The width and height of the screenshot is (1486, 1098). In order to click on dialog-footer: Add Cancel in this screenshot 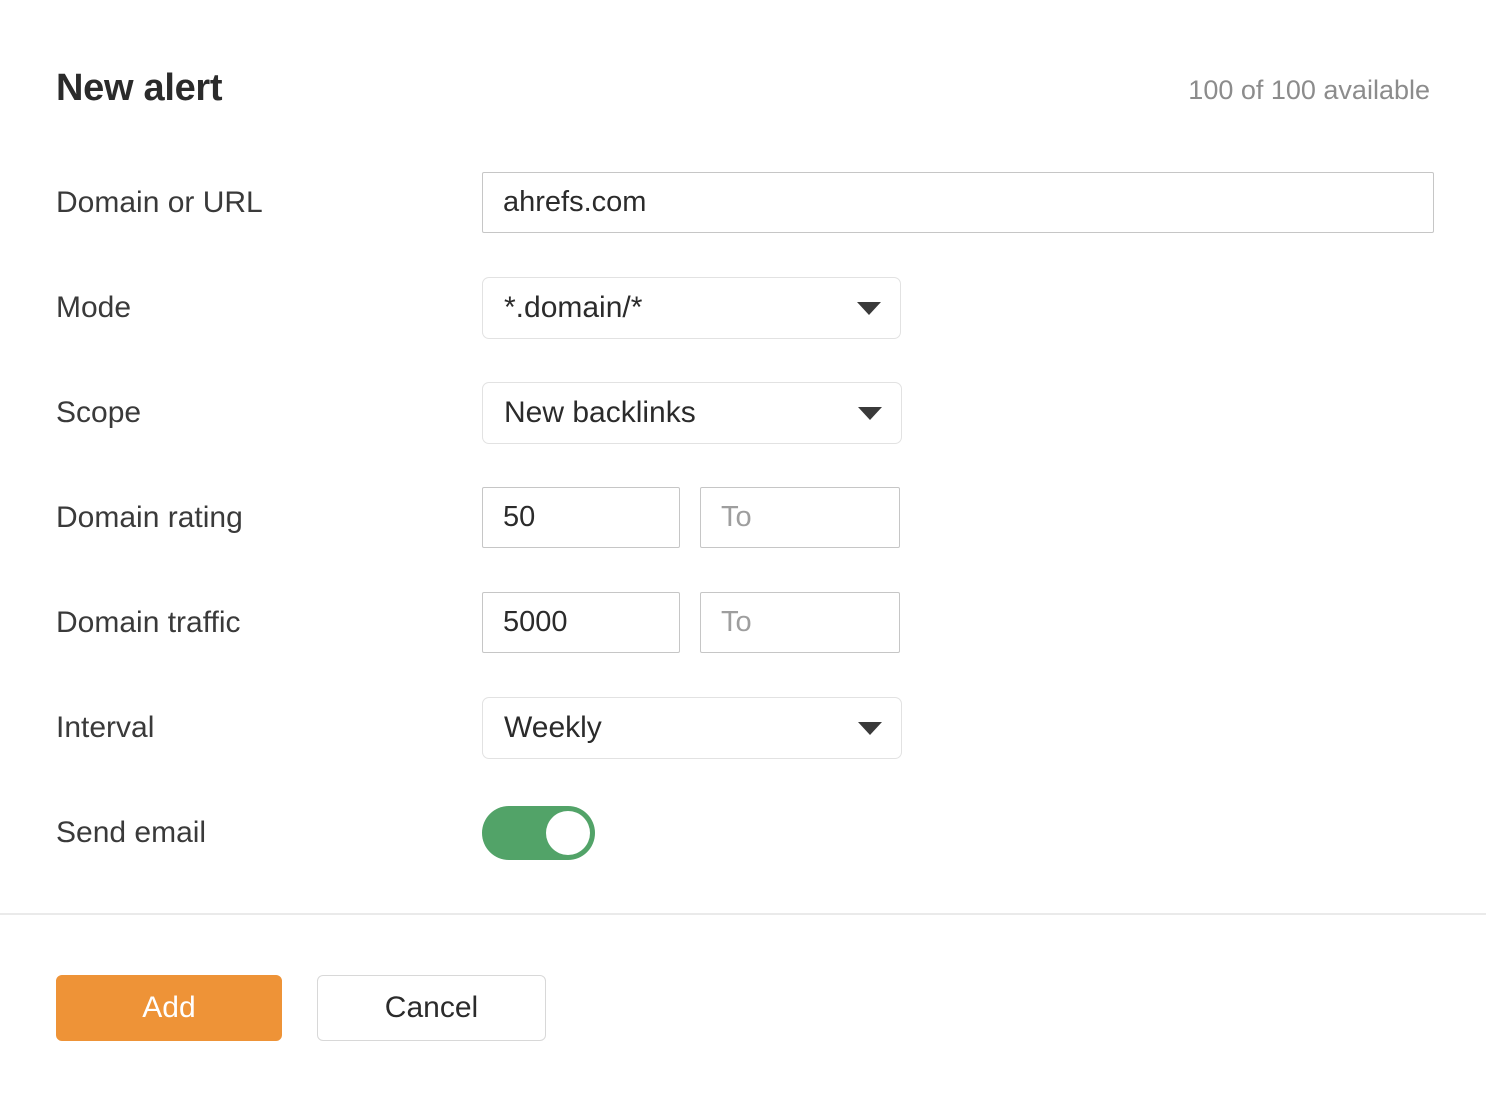, I will do `click(743, 1008)`.